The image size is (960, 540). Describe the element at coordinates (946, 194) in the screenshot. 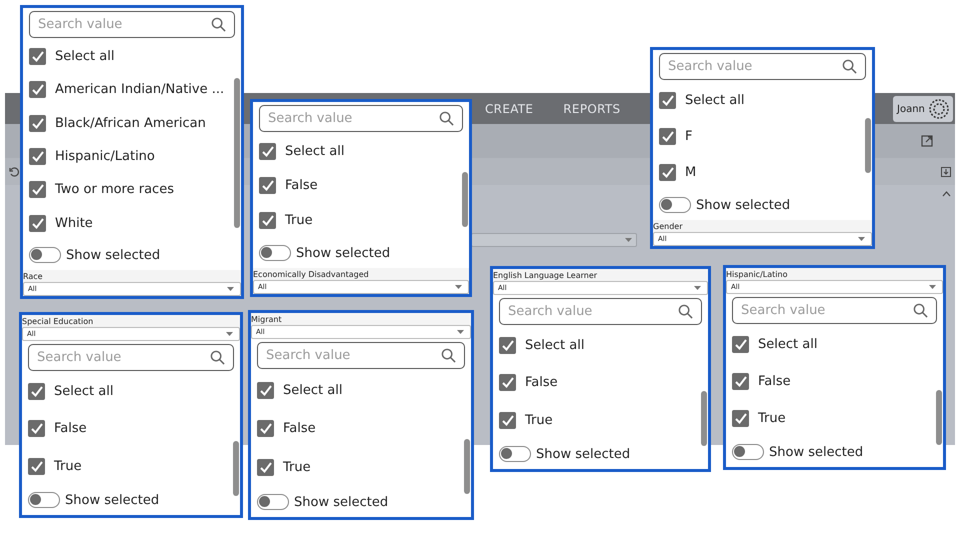

I see `chevron-up-icon` at that location.